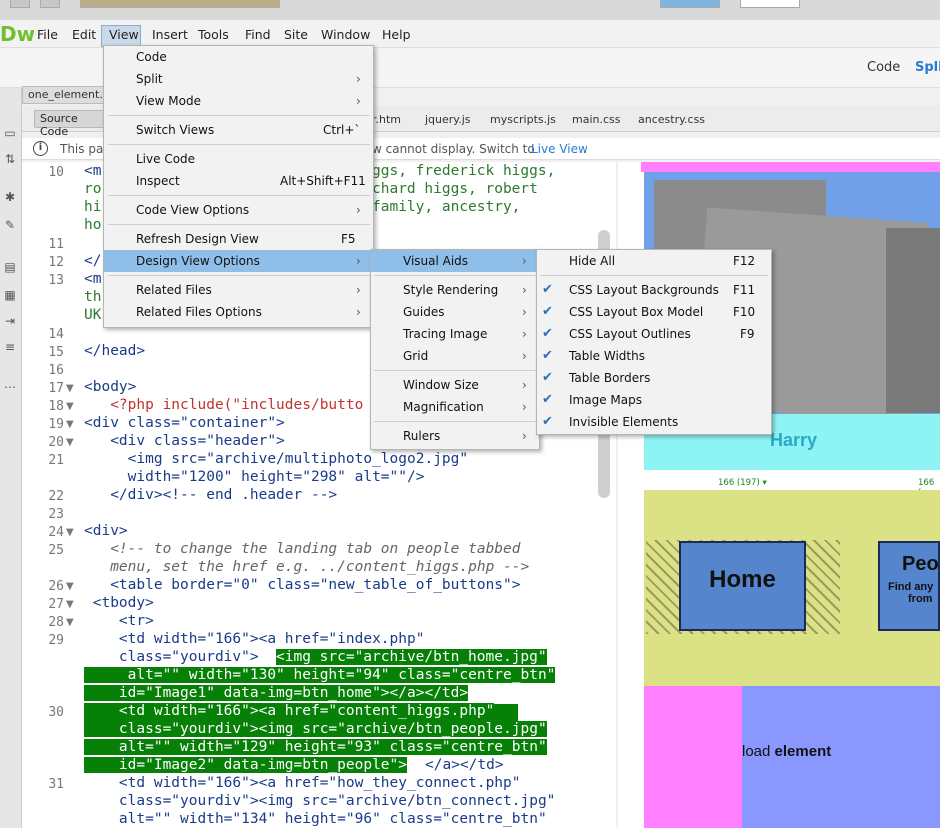 The width and height of the screenshot is (940, 828). I want to click on outdent-icon: ≡, so click(10, 348).